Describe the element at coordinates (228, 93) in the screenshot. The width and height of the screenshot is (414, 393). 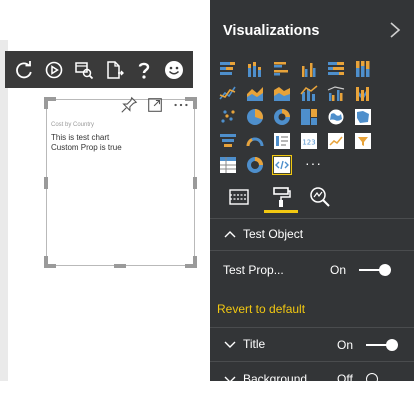
I see `line-chart-icon` at that location.